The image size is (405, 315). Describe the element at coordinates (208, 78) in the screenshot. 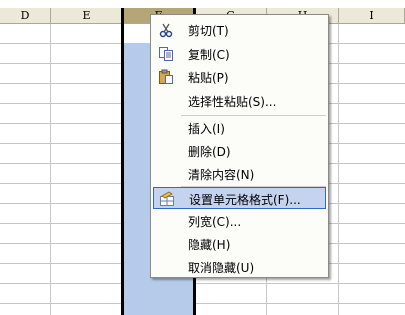

I see `menu-item-label: 粘贴(P)` at that location.